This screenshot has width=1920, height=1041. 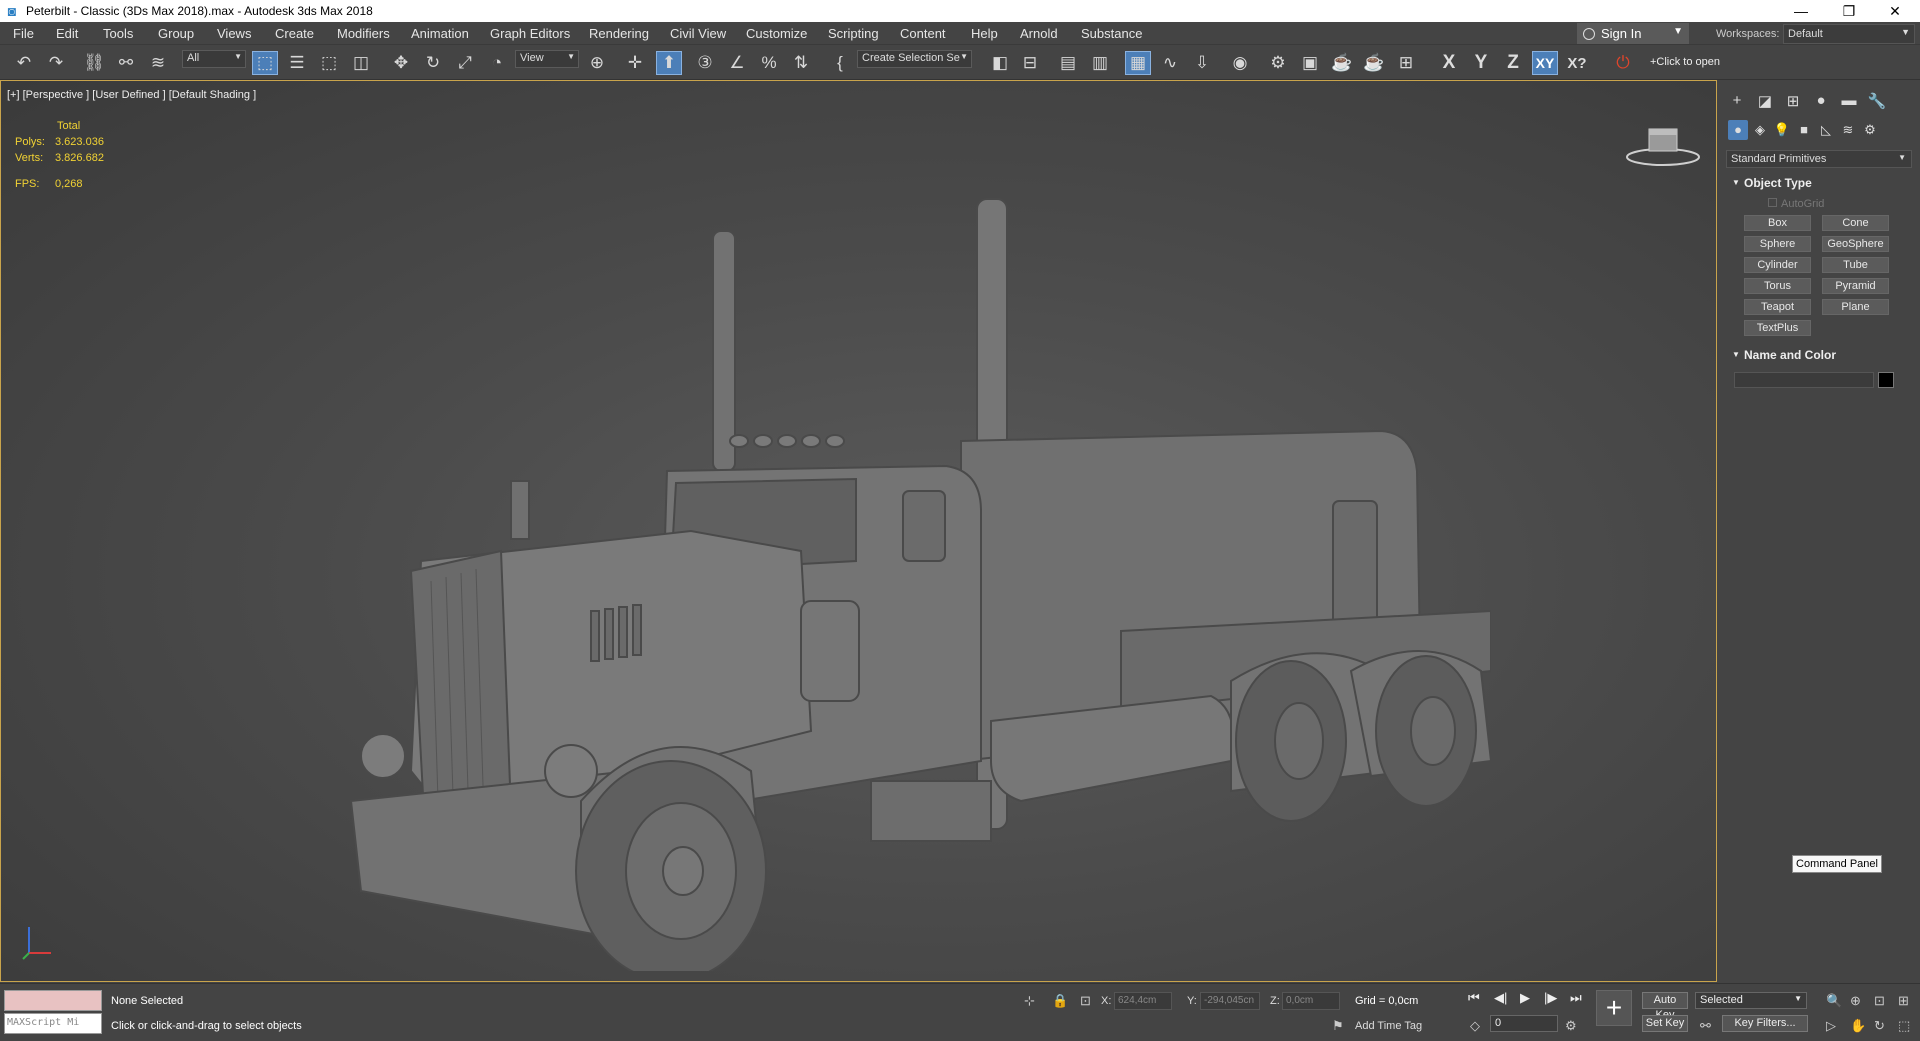 What do you see at coordinates (1202, 63) in the screenshot?
I see `schematic-view-icon: ⇩` at bounding box center [1202, 63].